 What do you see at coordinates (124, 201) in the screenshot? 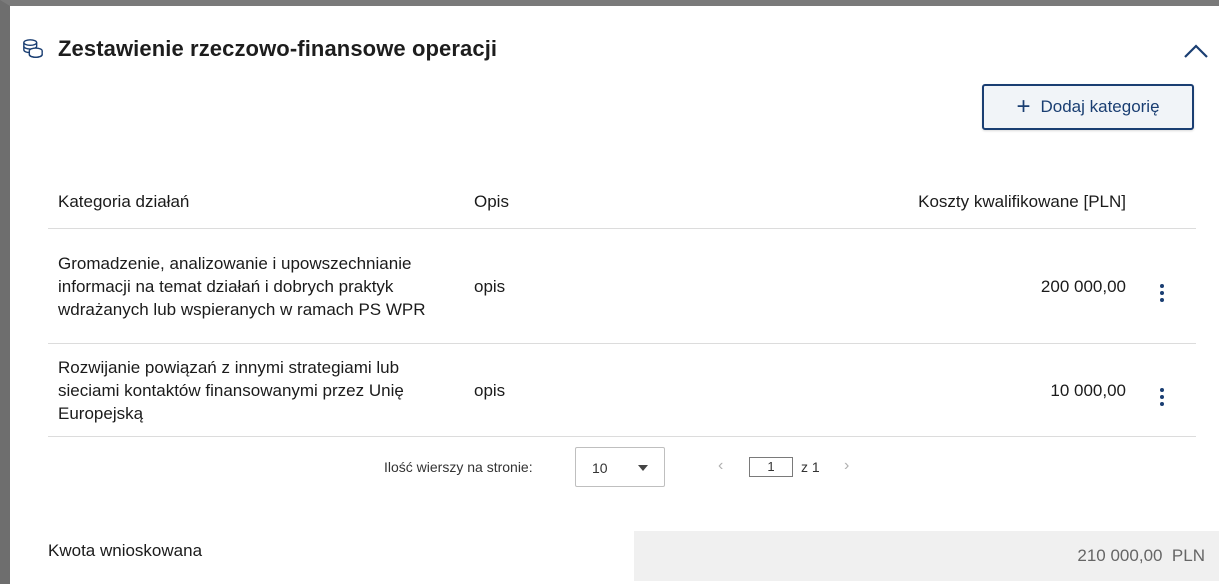
I see `column-header-category: Kategoria działań` at bounding box center [124, 201].